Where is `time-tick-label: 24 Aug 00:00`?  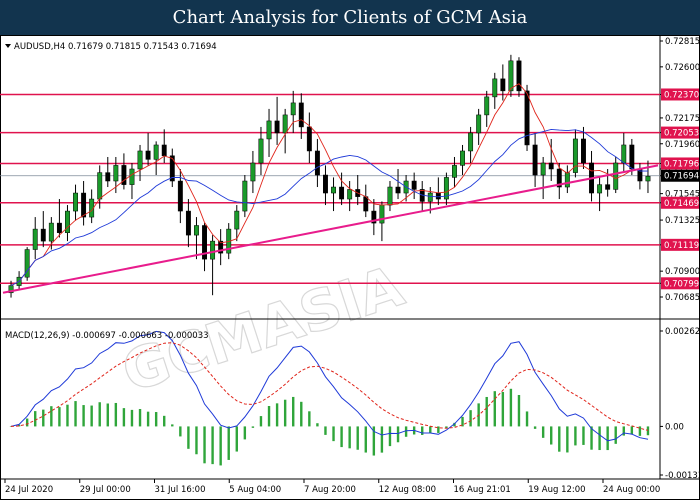
time-tick-label: 24 Aug 00:00 is located at coordinates (631, 490).